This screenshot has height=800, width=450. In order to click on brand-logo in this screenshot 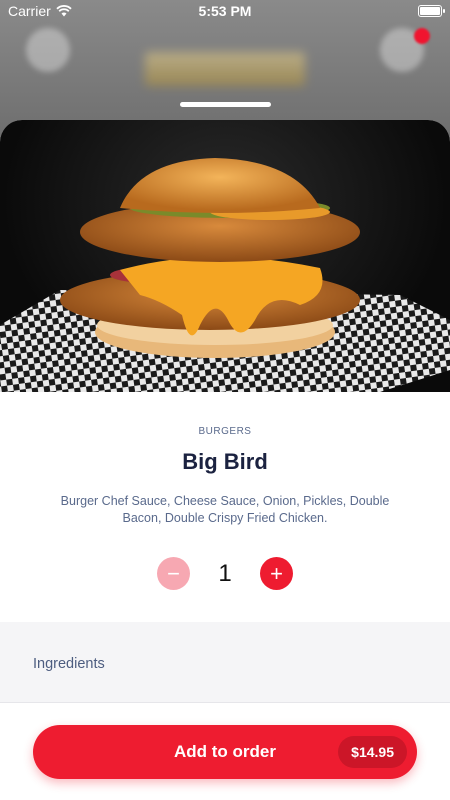, I will do `click(225, 69)`.